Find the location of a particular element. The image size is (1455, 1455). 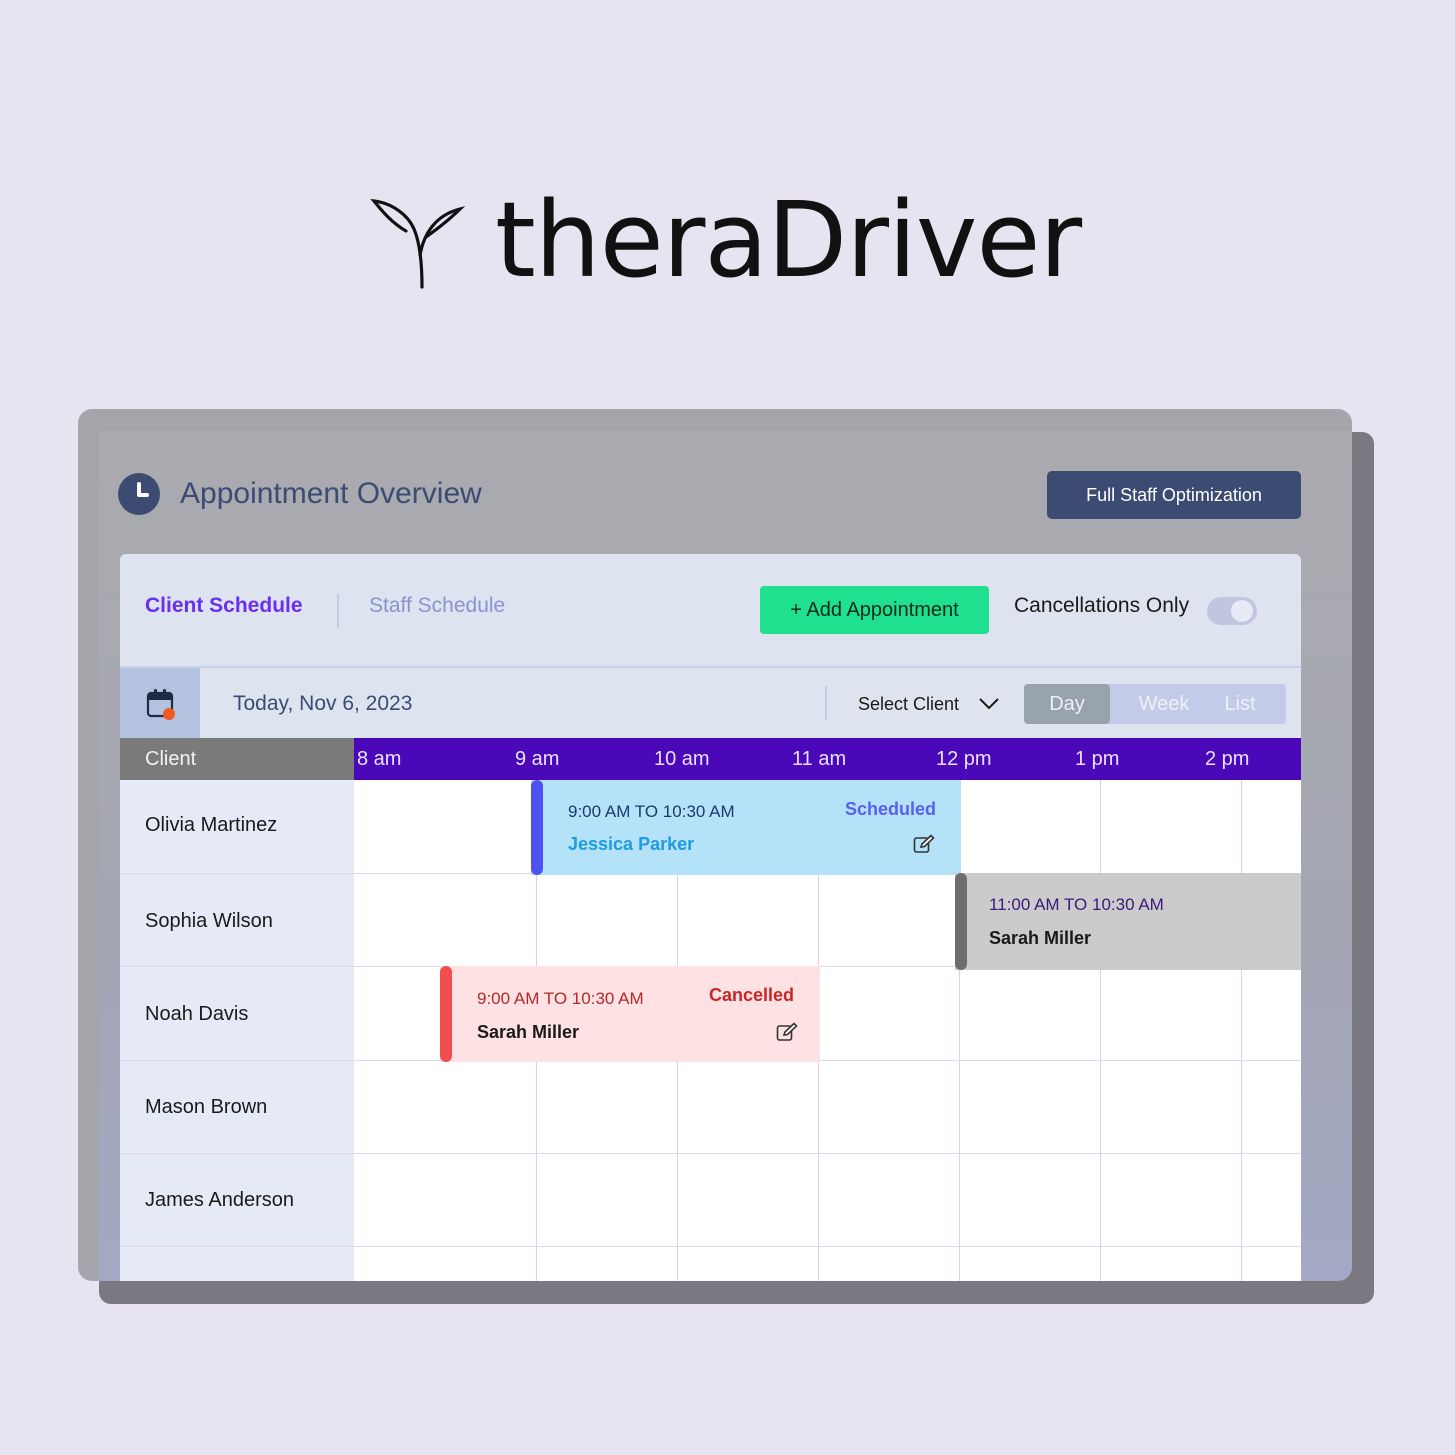

client-name: James Anderson is located at coordinates (219, 1200).